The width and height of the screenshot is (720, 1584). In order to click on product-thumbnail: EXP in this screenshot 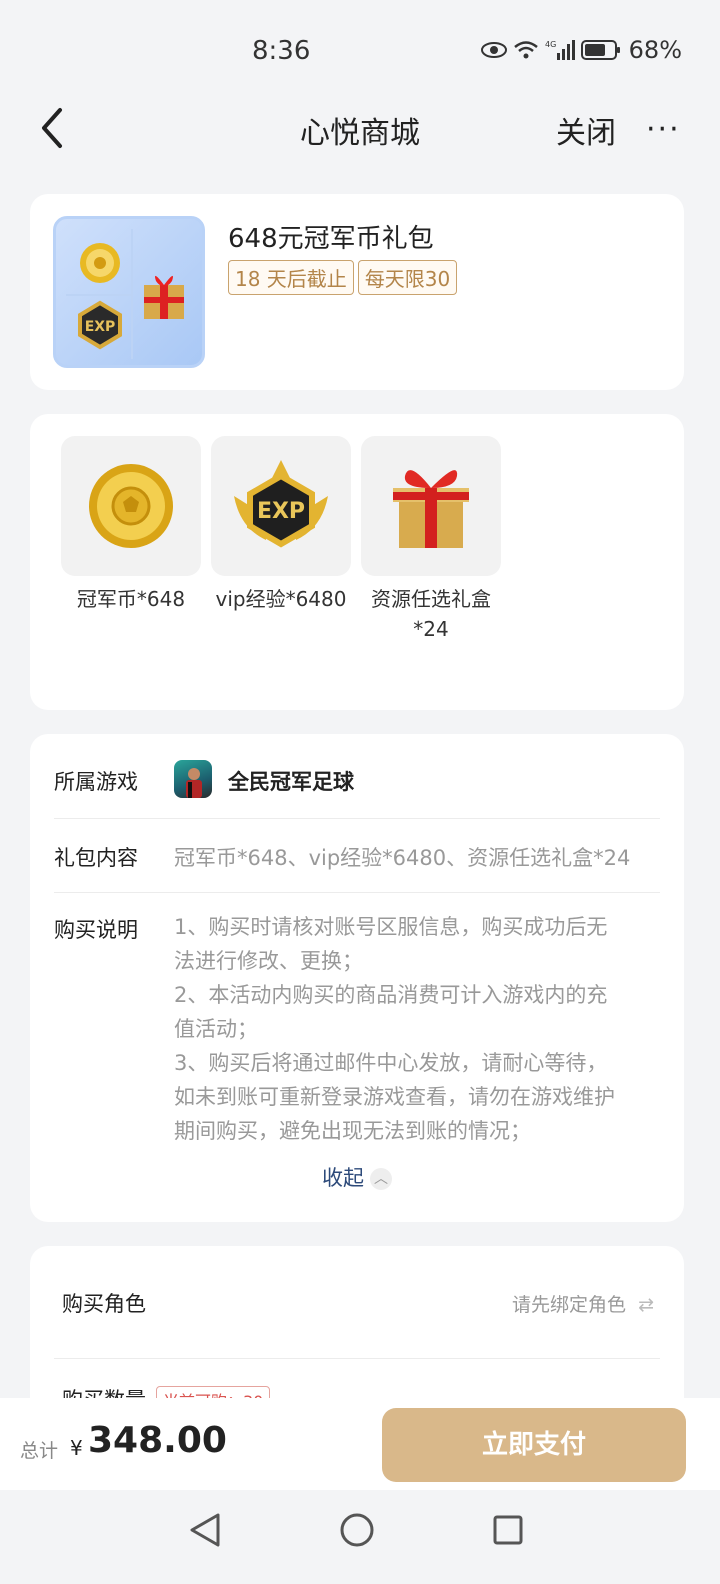, I will do `click(129, 292)`.